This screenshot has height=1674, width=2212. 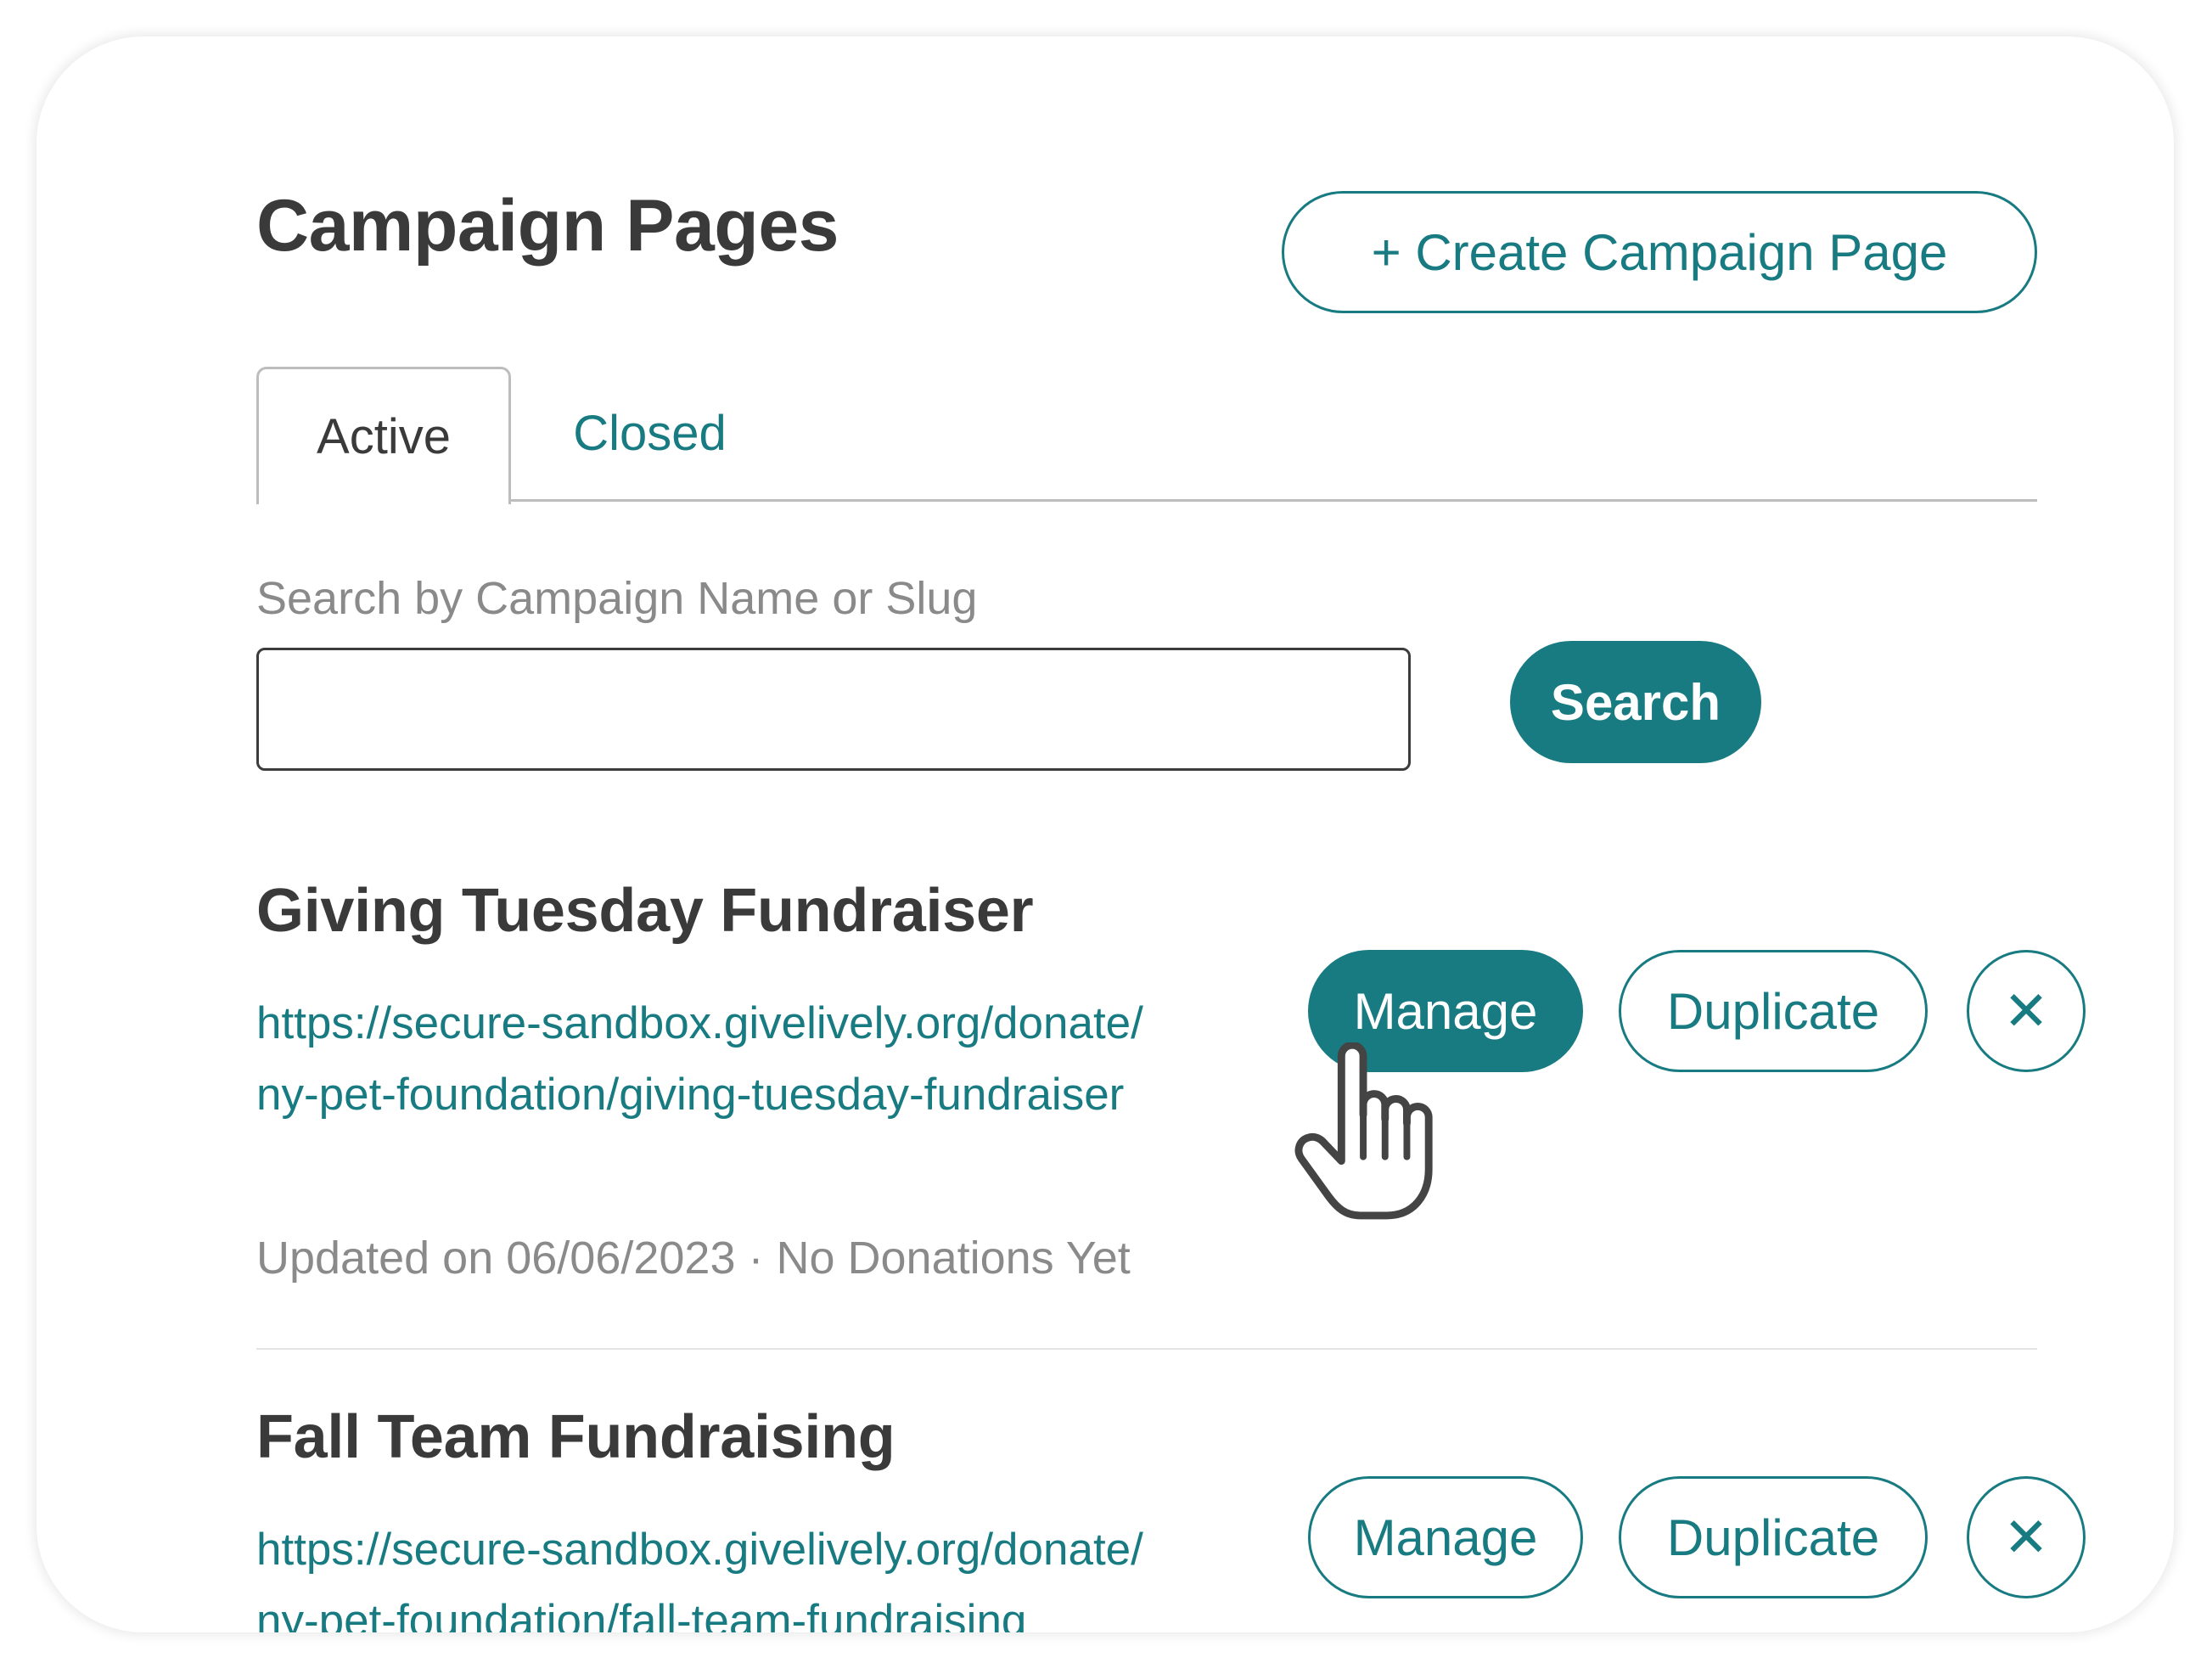 What do you see at coordinates (547, 226) in the screenshot?
I see `page-title: Campaign Pages` at bounding box center [547, 226].